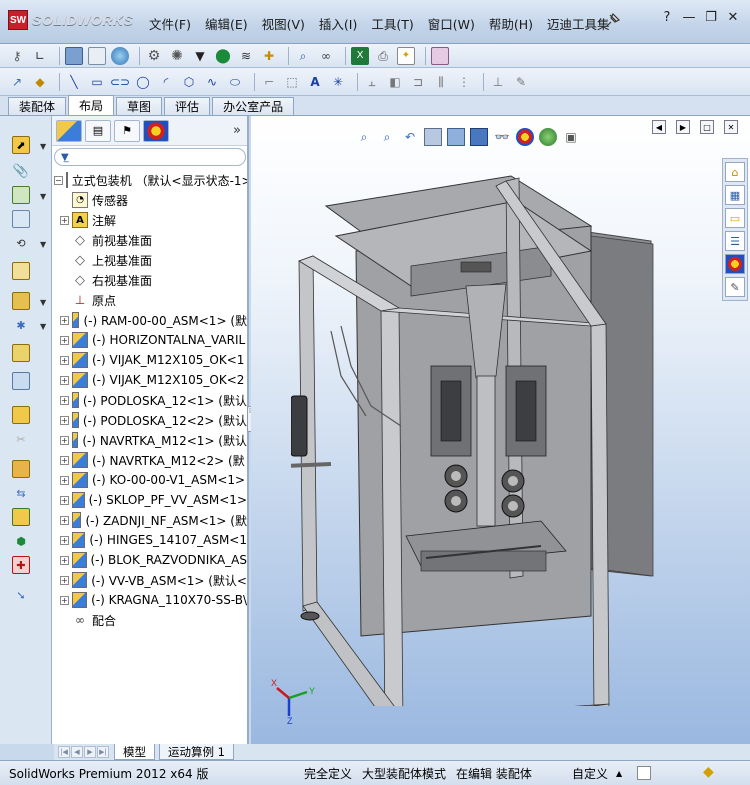 The image size is (750, 785). I want to click on tab-sketch: 草图, so click(139, 106).